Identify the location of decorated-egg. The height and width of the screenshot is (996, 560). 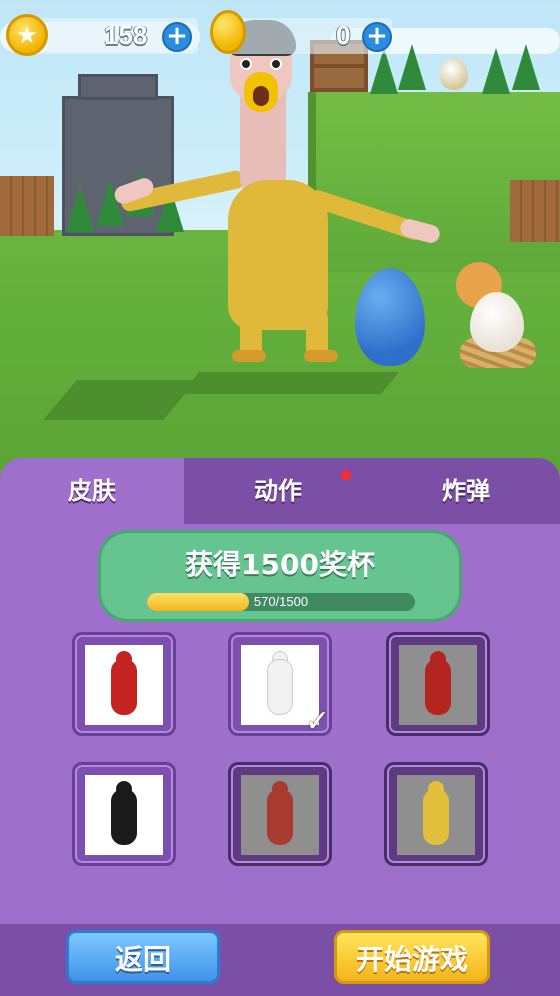
(497, 322).